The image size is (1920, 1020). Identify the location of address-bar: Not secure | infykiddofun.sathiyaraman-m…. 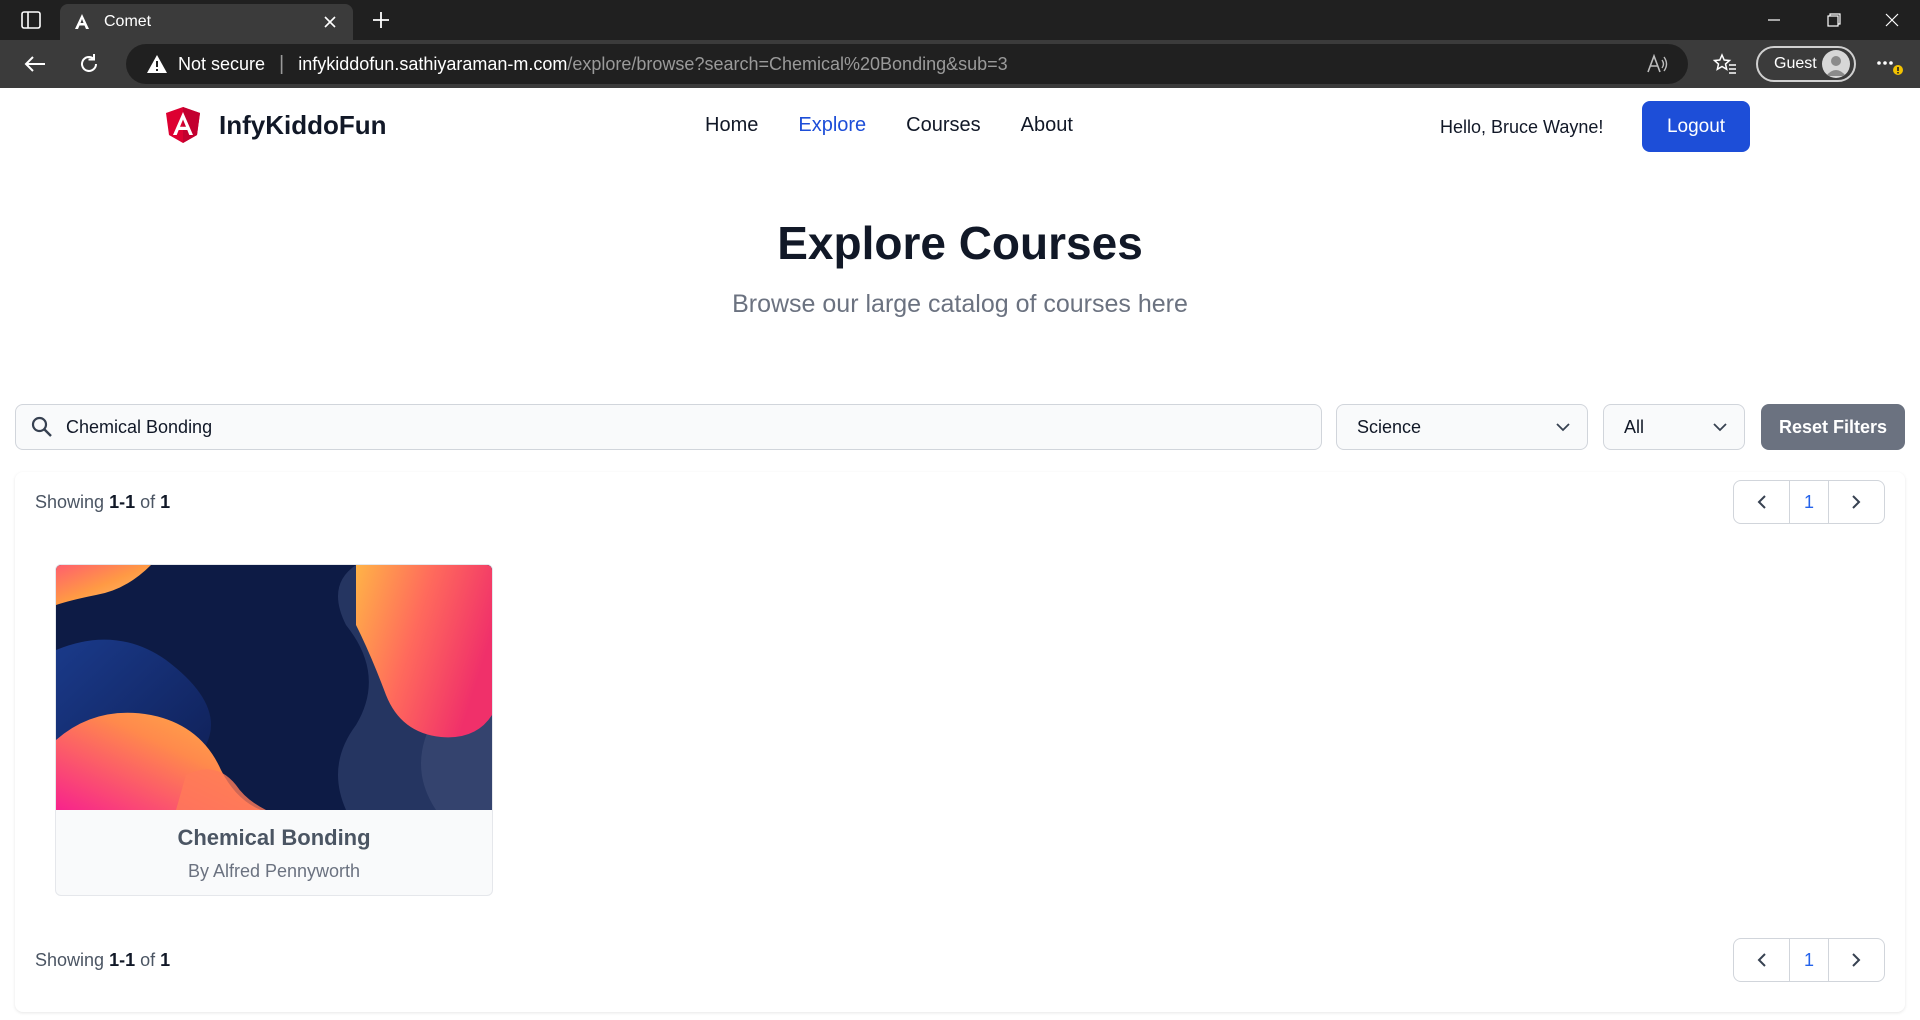
(907, 64).